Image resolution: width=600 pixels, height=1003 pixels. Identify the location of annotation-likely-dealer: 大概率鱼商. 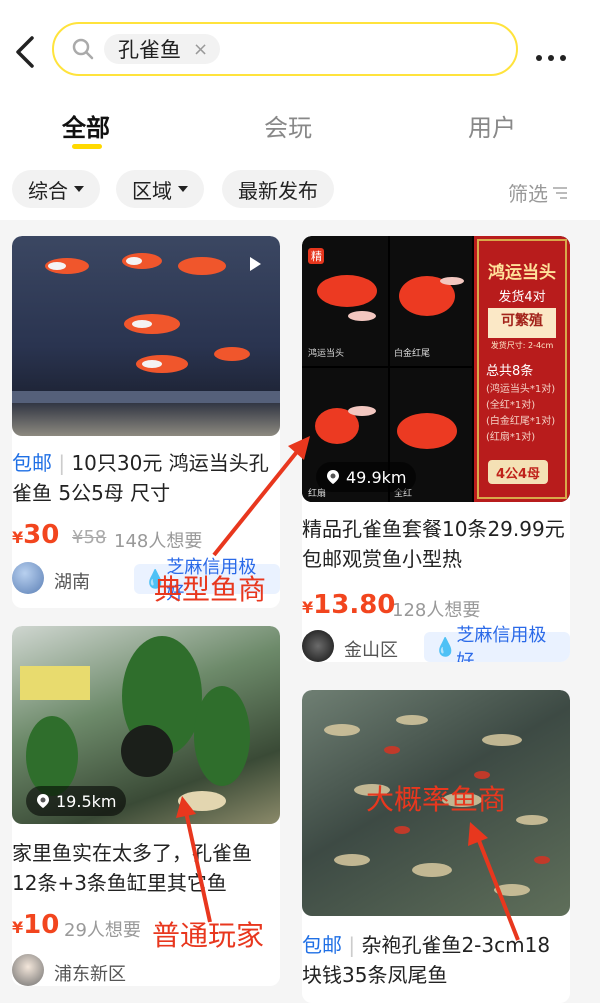
(436, 799).